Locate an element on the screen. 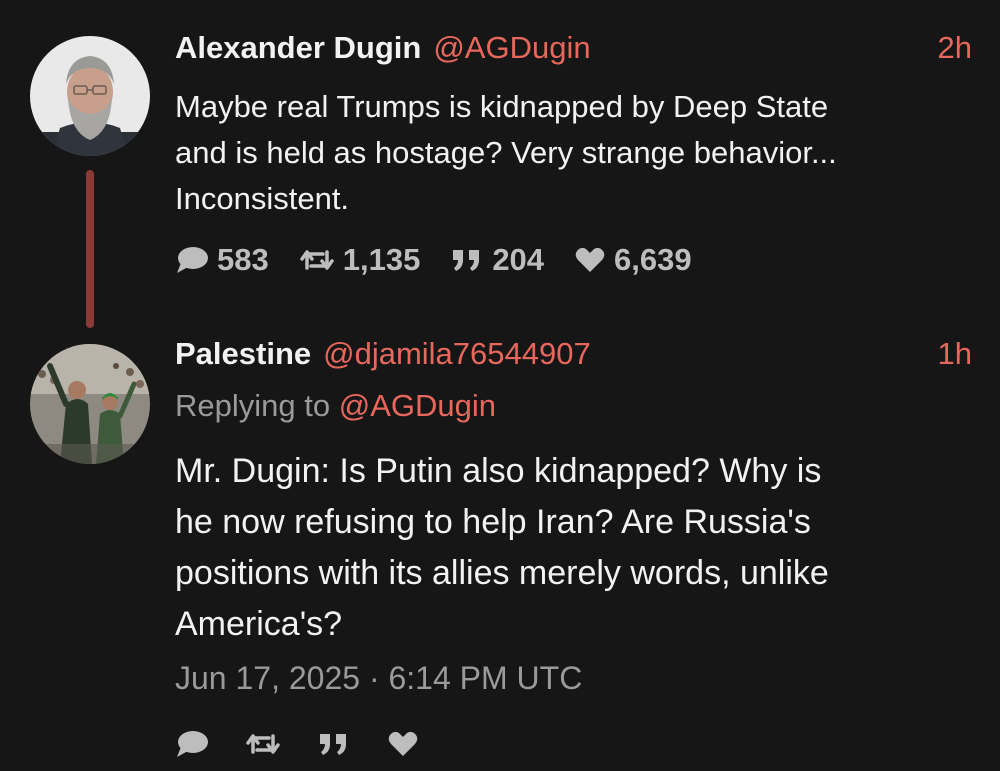 The width and height of the screenshot is (1000, 771). reply-header: Palestine @djamila76544907 1h is located at coordinates (573, 358).